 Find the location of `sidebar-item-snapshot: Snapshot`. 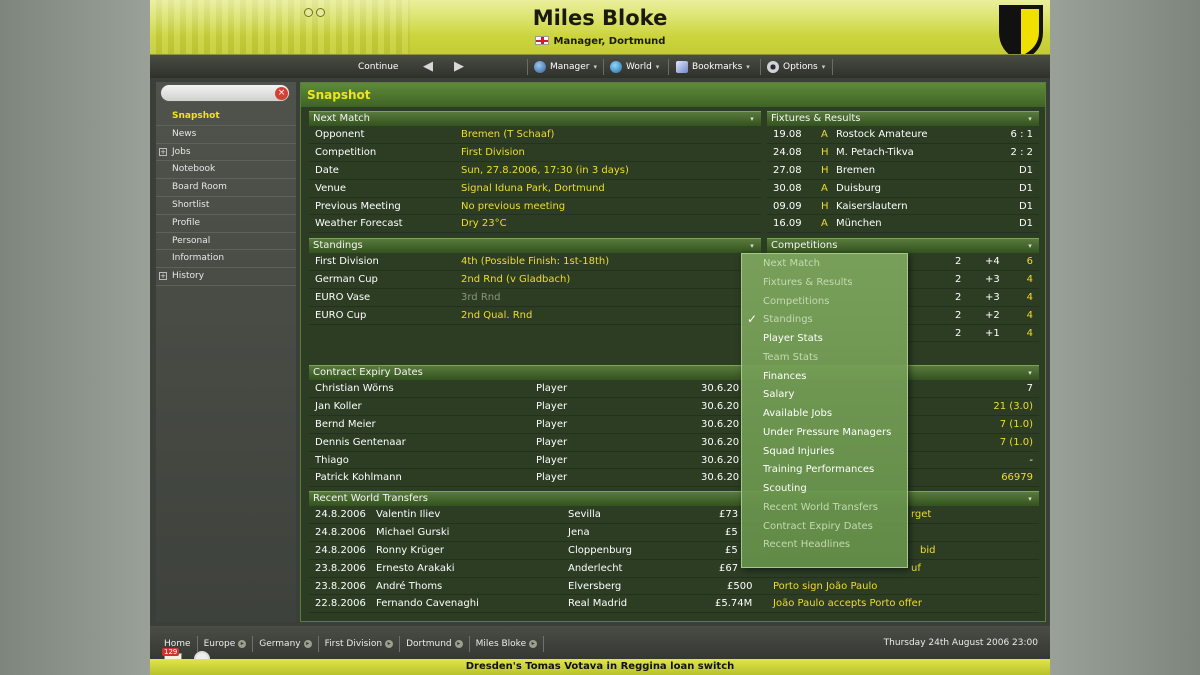

sidebar-item-snapshot: Snapshot is located at coordinates (226, 117).